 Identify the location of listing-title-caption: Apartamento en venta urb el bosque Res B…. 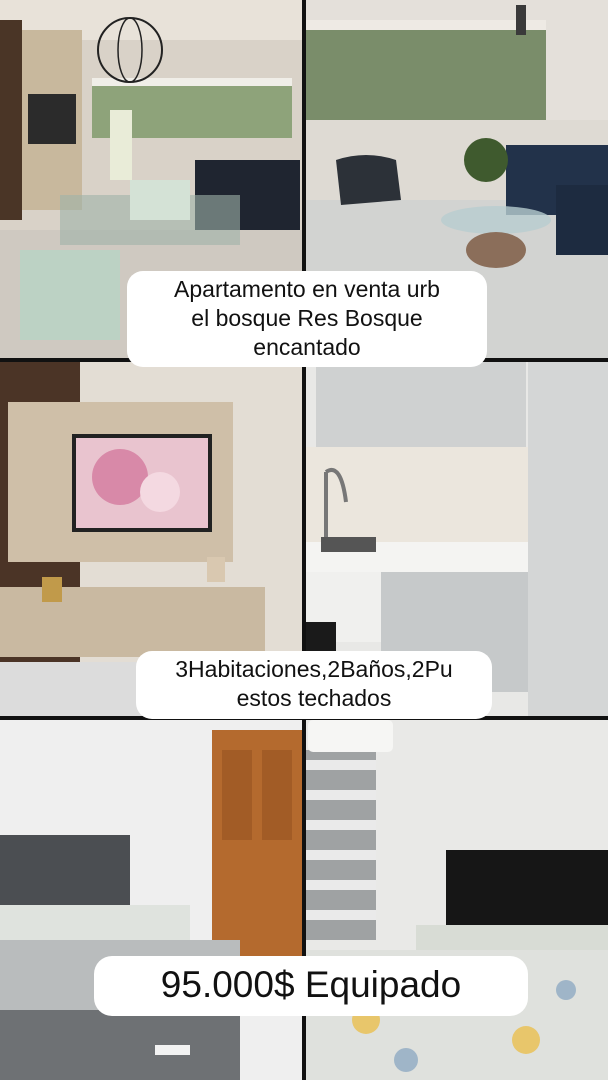
(307, 319).